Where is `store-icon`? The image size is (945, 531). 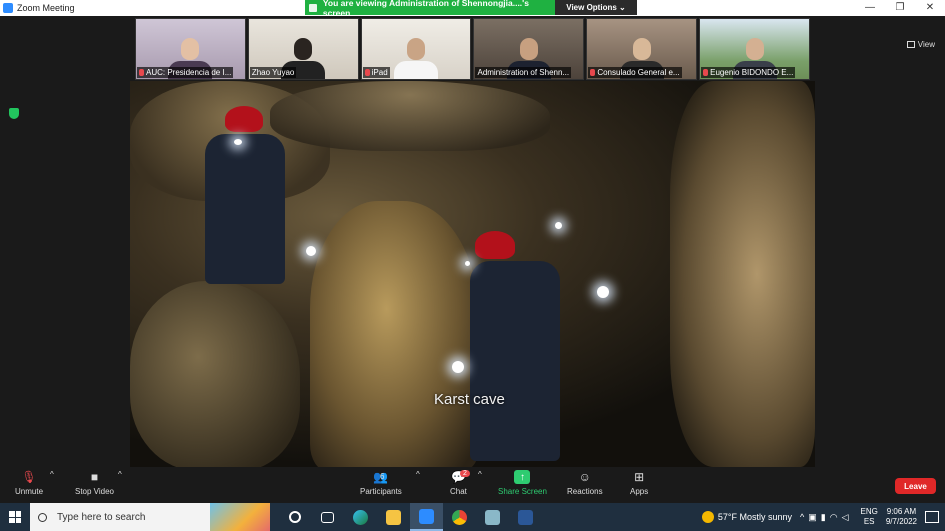
store-icon is located at coordinates (492, 517).